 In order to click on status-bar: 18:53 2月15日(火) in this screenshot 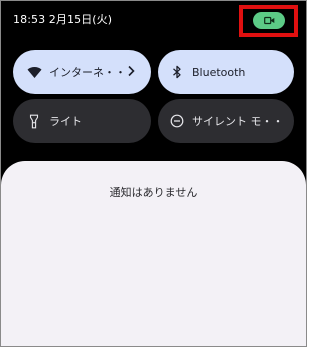, I will do `click(153, 19)`.